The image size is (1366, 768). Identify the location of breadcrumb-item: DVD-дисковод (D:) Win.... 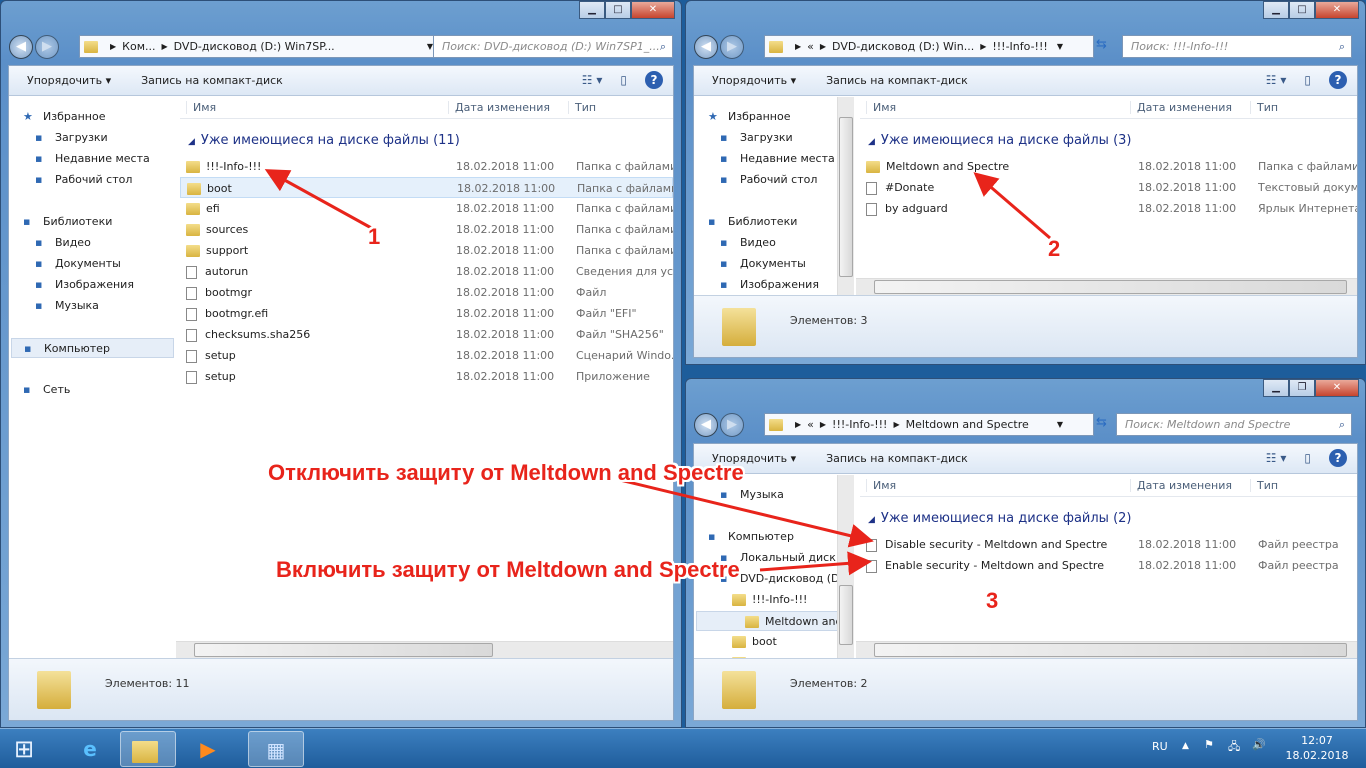
(903, 46).